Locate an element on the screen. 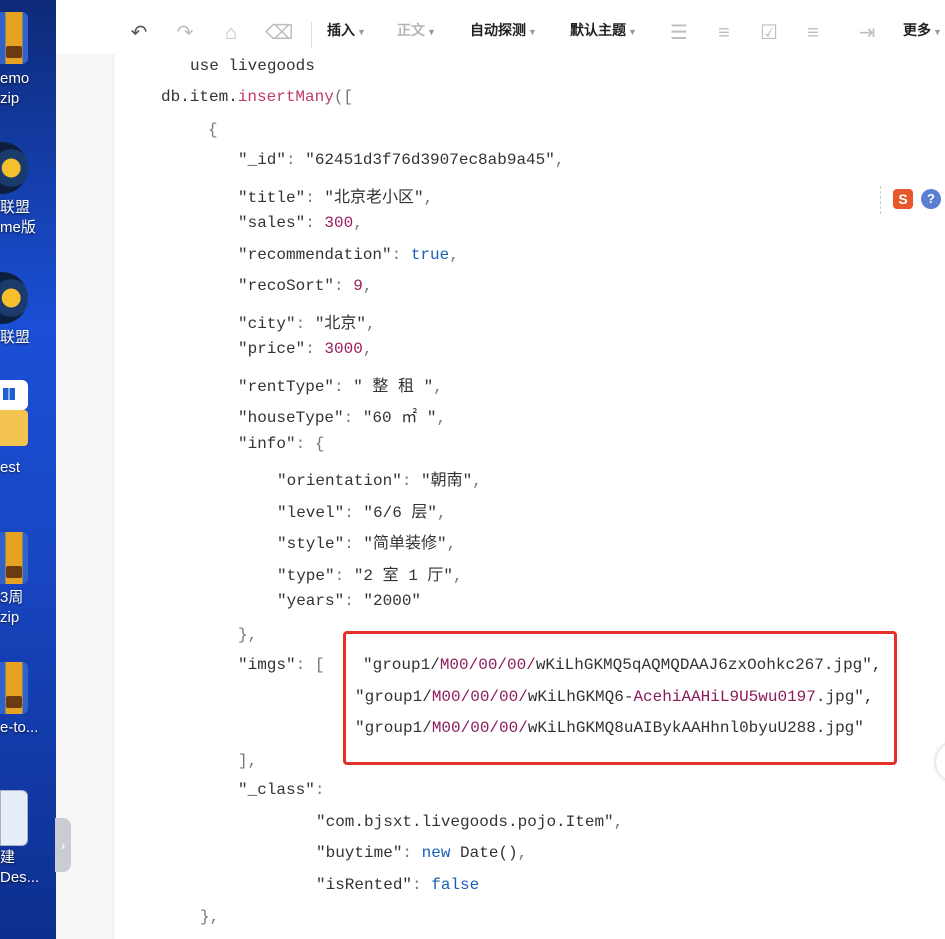  desktop-label: me版 is located at coordinates (18, 227).